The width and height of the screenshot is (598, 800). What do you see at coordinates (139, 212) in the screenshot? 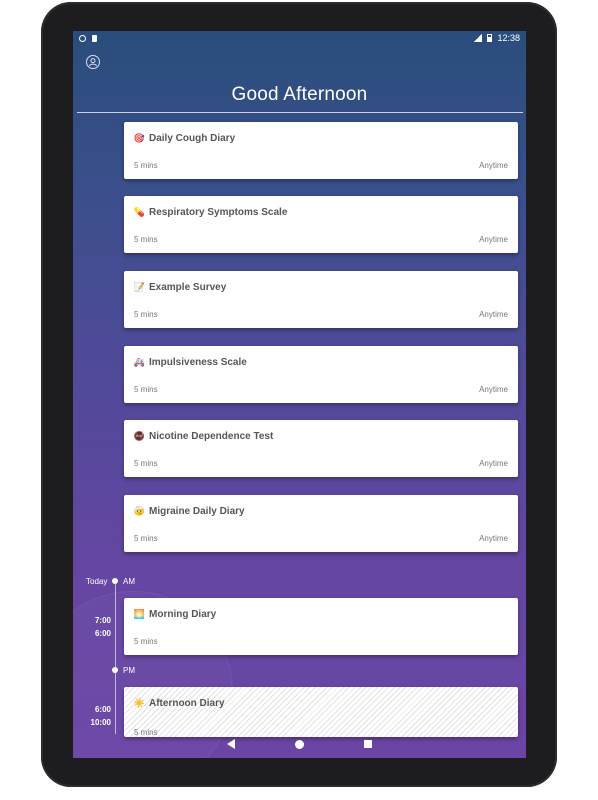
I see `pill-icon: 💊` at bounding box center [139, 212].